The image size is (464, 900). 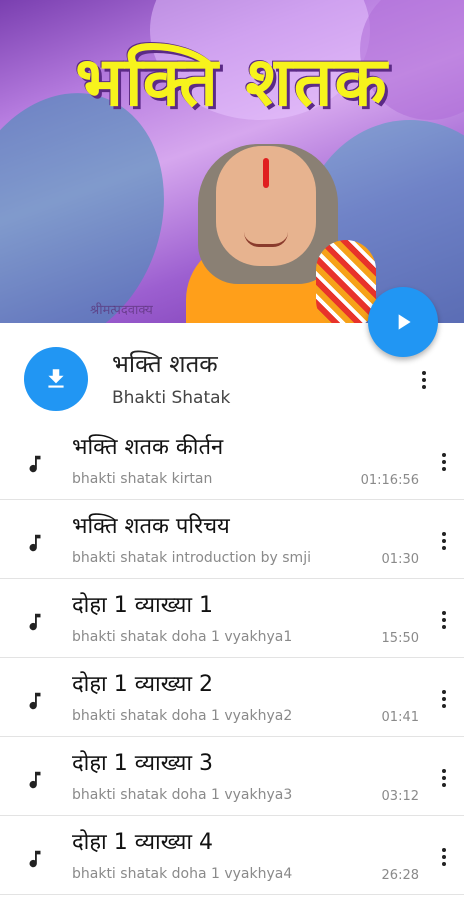 What do you see at coordinates (232, 372) in the screenshot?
I see `album-header: भक्ति शतक Bhakti Shatak` at bounding box center [232, 372].